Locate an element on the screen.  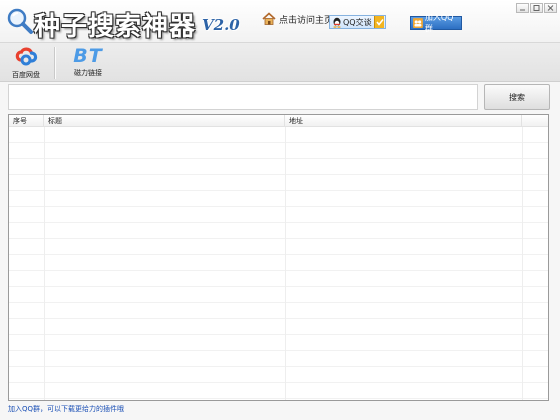
checkmark-icon is located at coordinates (380, 22).